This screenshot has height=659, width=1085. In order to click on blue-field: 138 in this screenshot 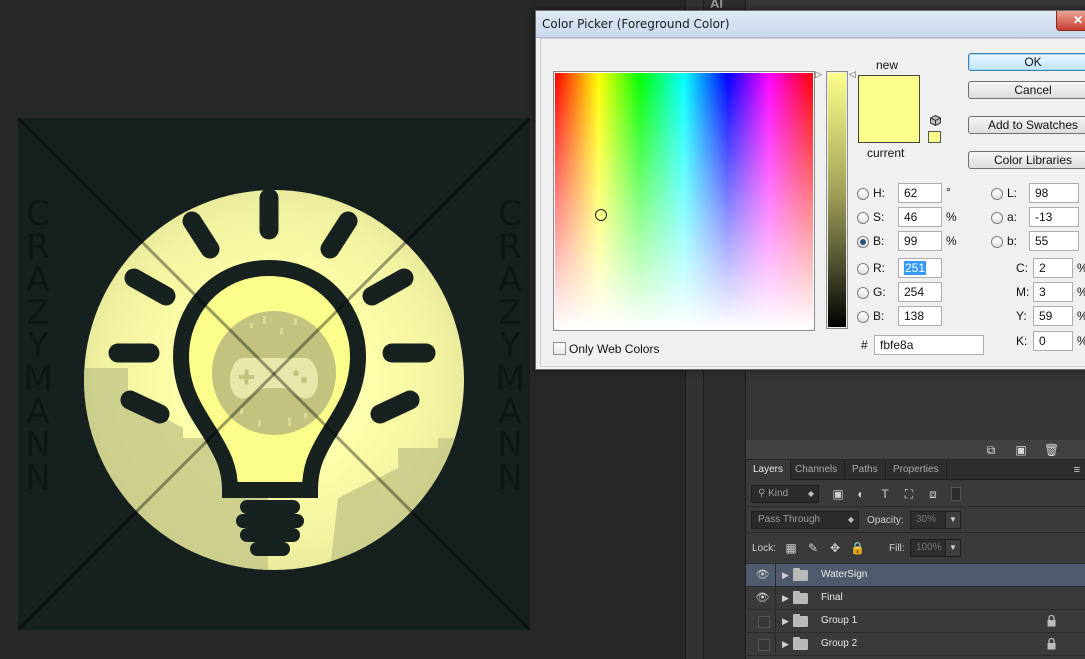, I will do `click(920, 316)`.